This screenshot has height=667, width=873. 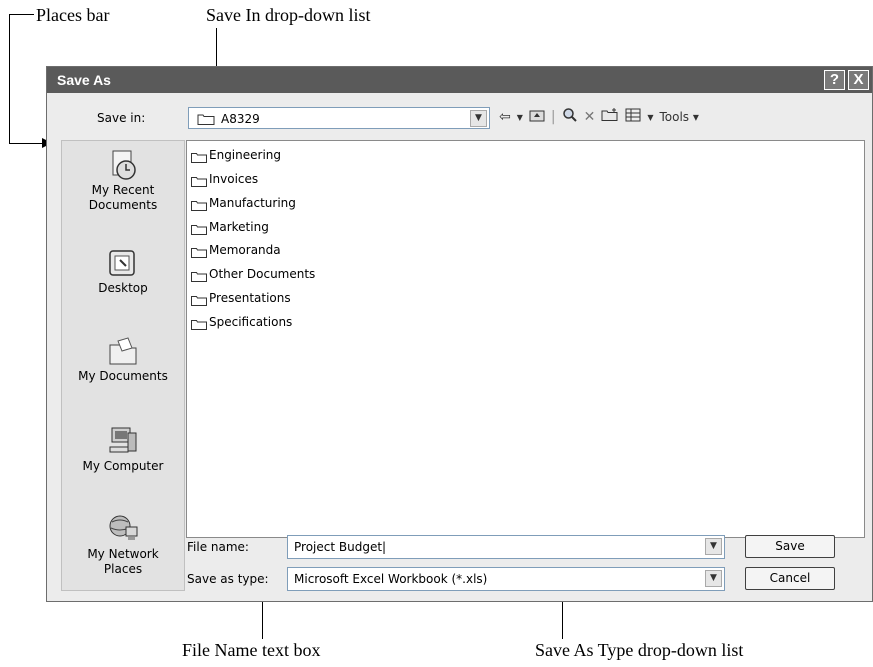 I want to click on save-as-type-value: Microsoft Excel Workbook (*.xls), so click(x=391, y=579).